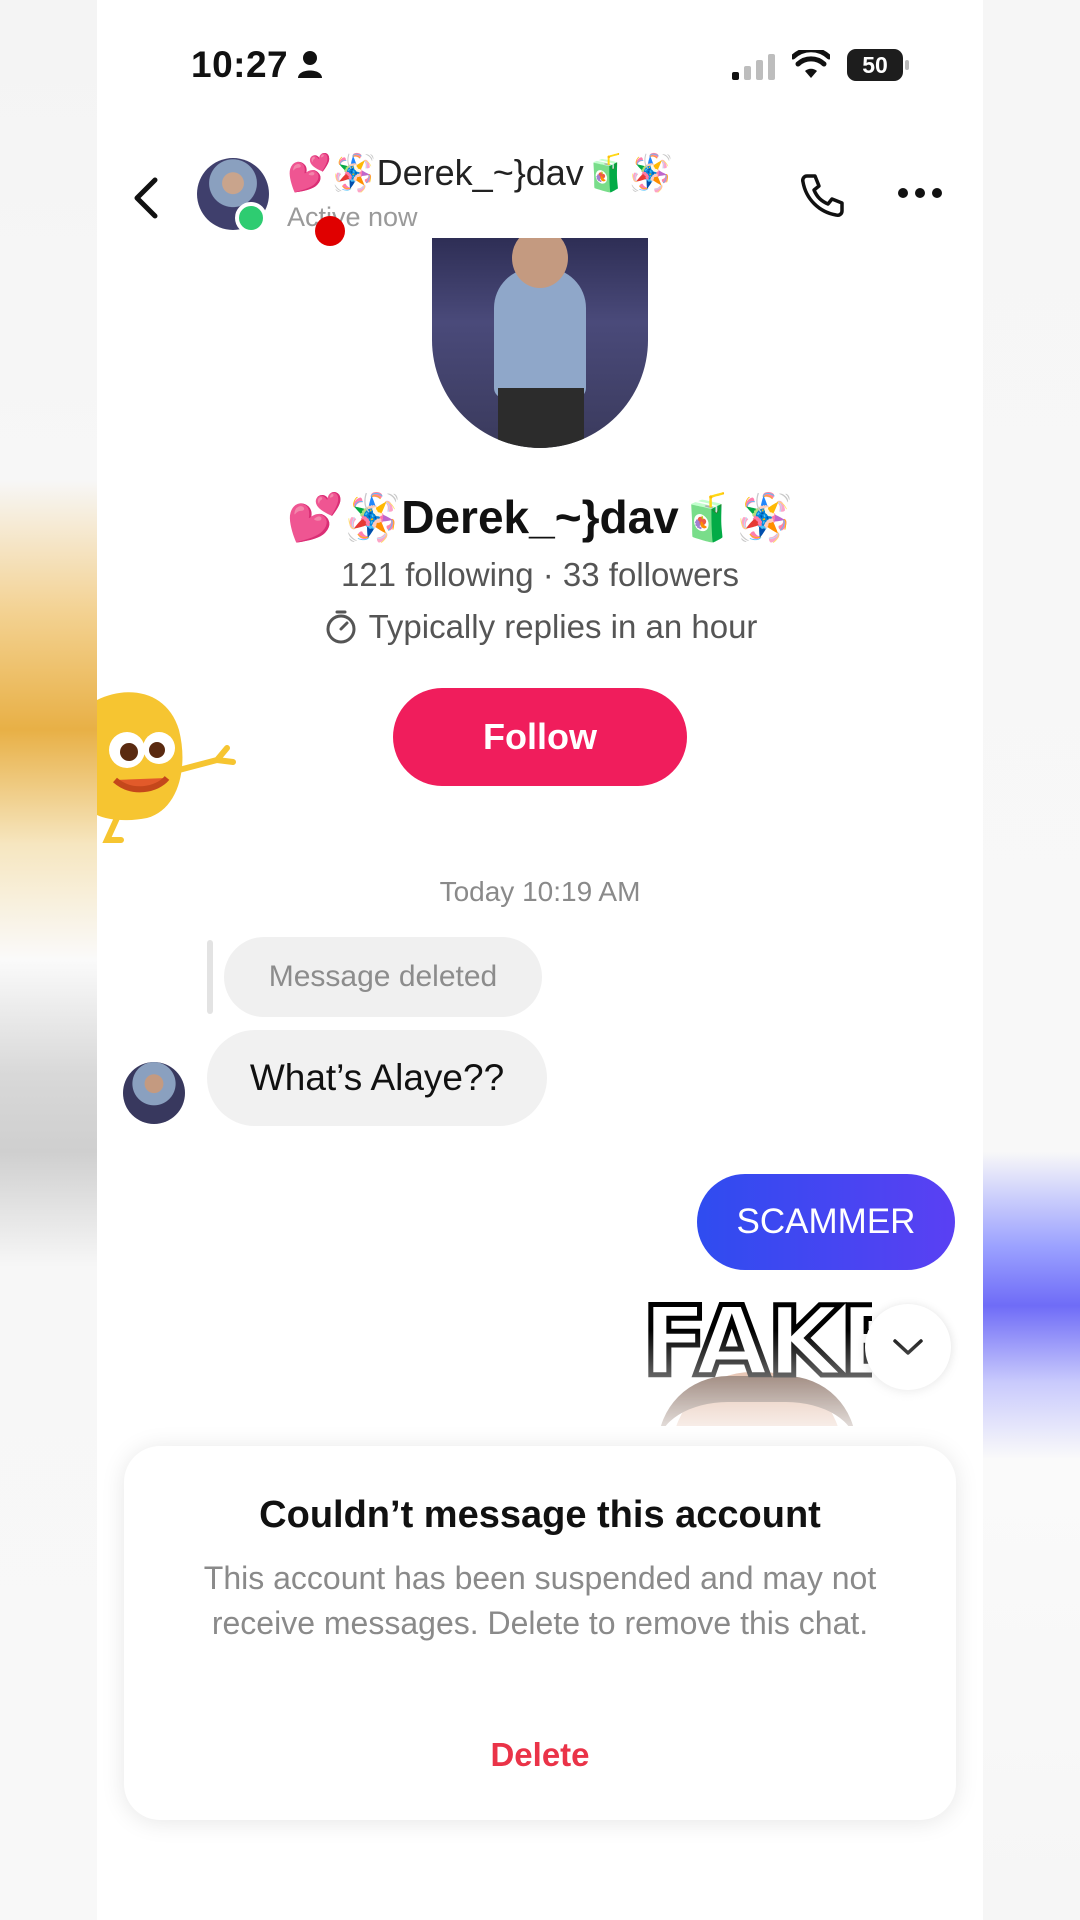 The height and width of the screenshot is (1920, 1080). Describe the element at coordinates (251, 218) in the screenshot. I see `online-status-dot` at that location.